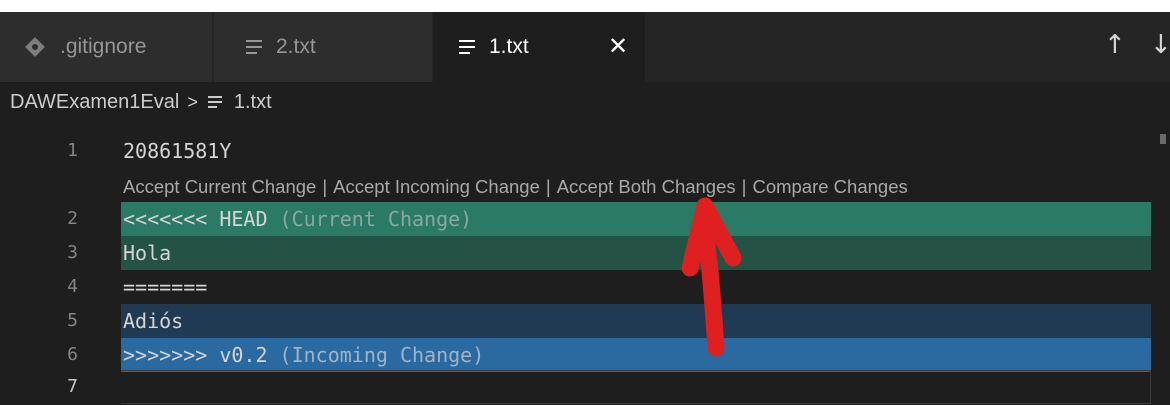  What do you see at coordinates (436, 186) in the screenshot?
I see `accept-incoming-change-link: Accept Incoming Change` at bounding box center [436, 186].